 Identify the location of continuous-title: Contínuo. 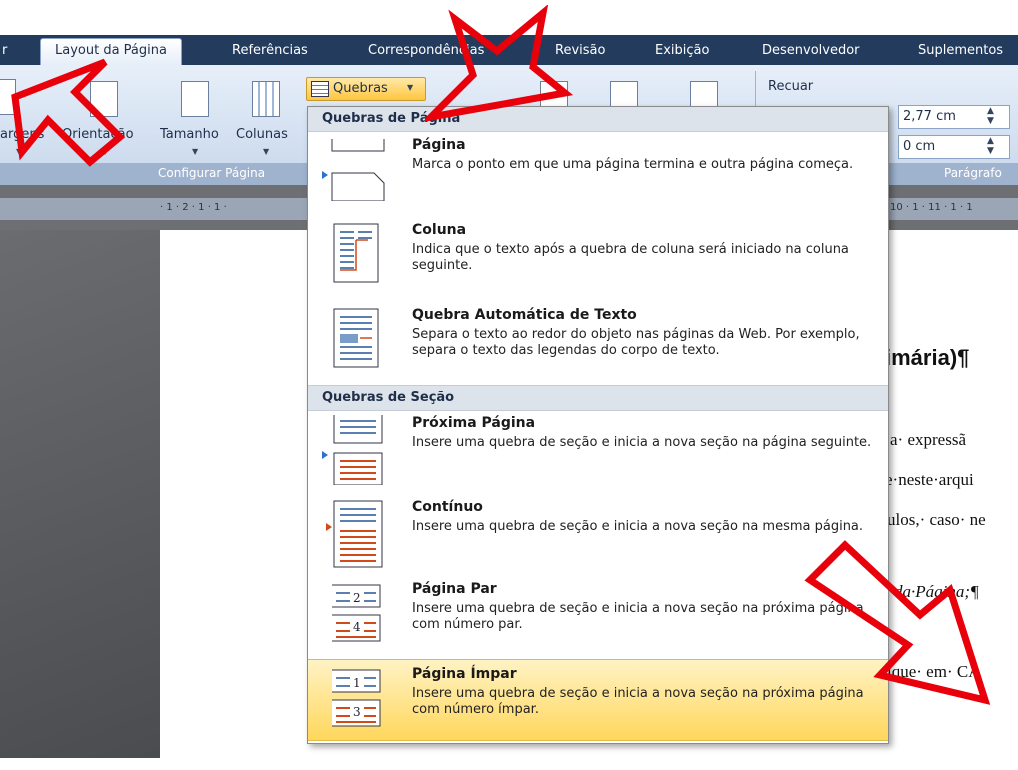
(447, 507).